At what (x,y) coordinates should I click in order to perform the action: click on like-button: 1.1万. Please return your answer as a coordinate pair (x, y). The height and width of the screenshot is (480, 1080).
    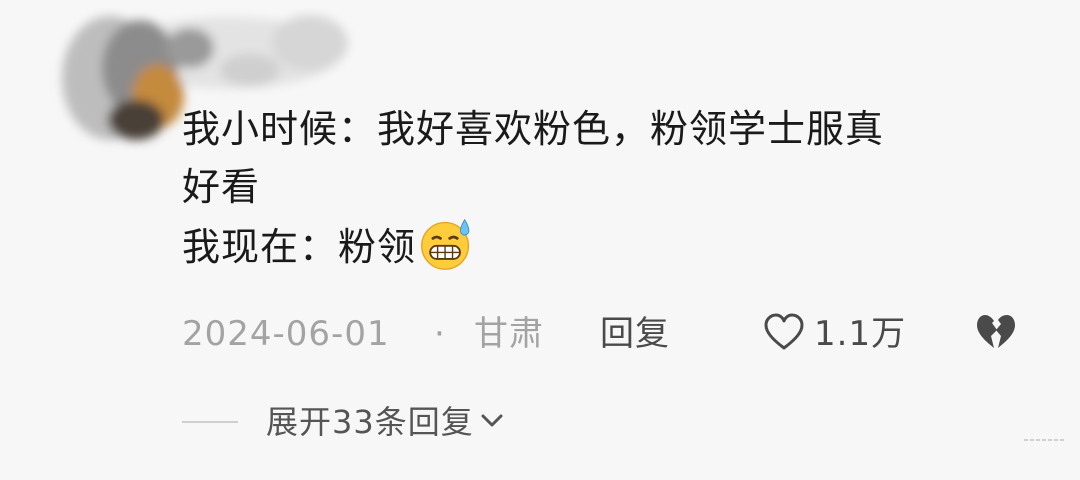
    Looking at the image, I should click on (834, 334).